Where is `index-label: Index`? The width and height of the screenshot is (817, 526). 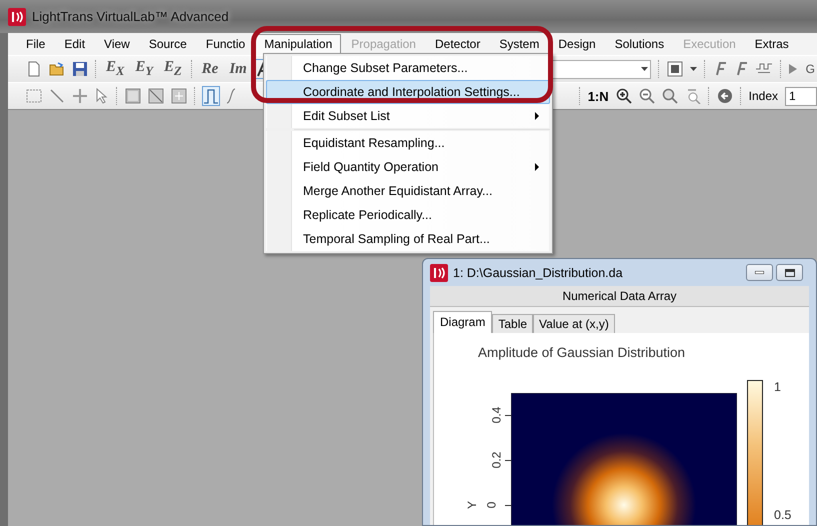 index-label: Index is located at coordinates (763, 96).